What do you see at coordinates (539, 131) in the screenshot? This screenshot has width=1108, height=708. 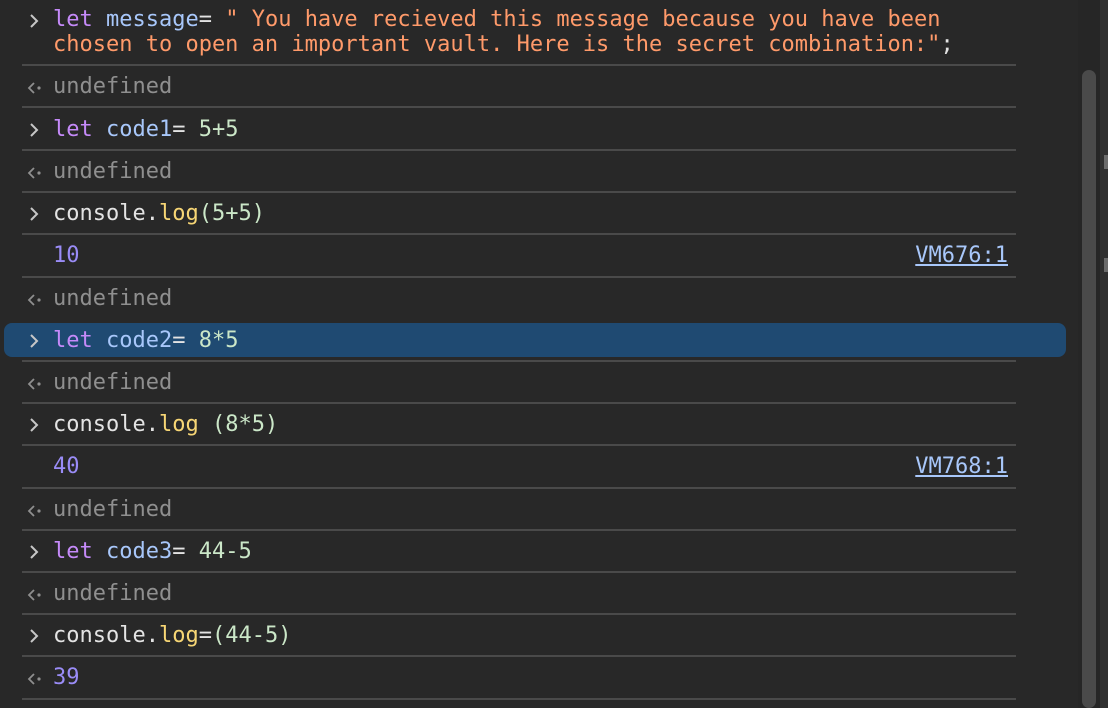 I see `console-input-row-code1: let code1= 5+5` at bounding box center [539, 131].